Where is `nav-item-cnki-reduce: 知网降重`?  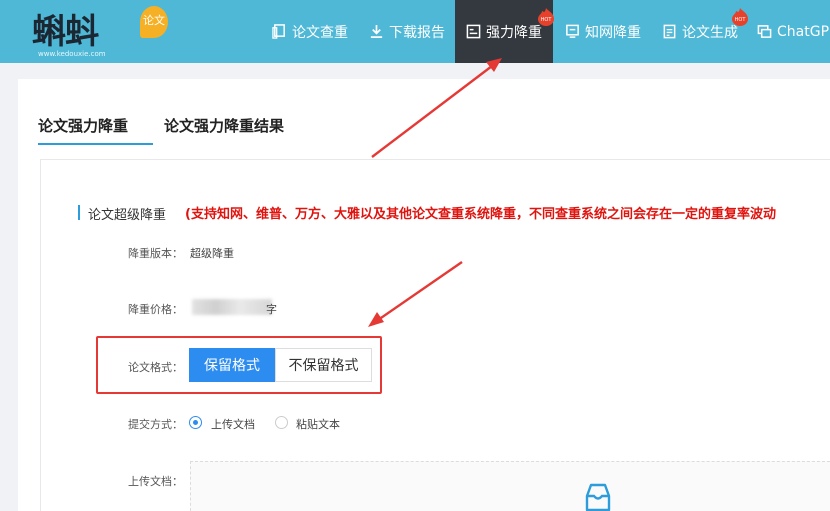 nav-item-cnki-reduce: 知网降重 is located at coordinates (603, 31).